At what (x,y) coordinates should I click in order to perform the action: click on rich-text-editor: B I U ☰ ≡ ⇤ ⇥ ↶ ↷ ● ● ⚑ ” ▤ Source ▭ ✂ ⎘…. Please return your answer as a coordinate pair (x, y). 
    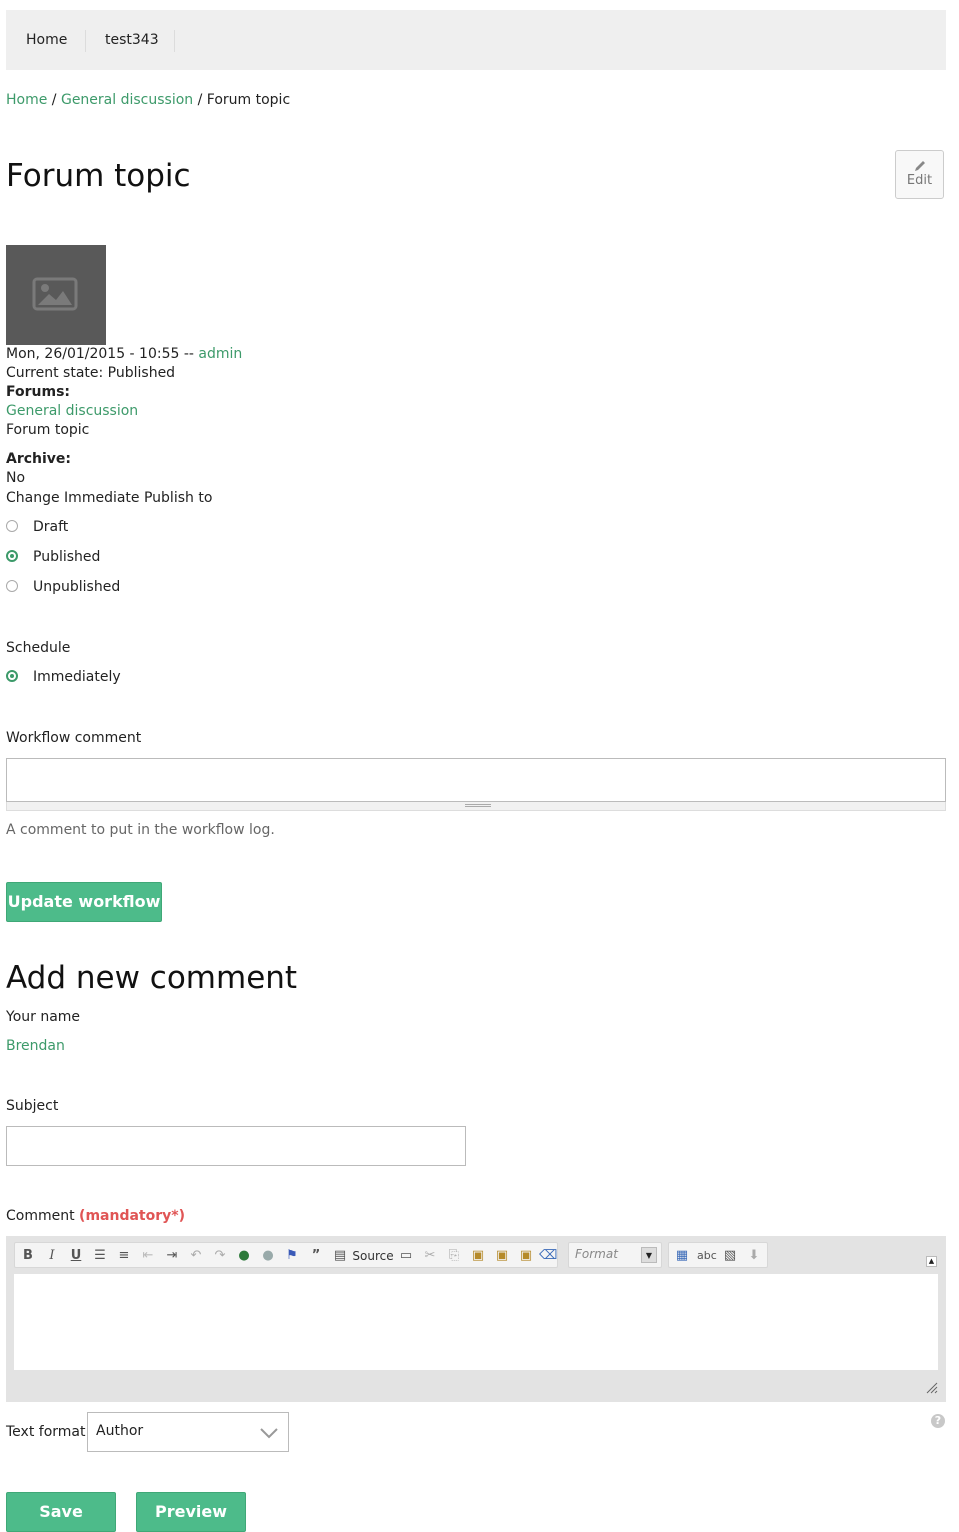
    Looking at the image, I should click on (476, 1319).